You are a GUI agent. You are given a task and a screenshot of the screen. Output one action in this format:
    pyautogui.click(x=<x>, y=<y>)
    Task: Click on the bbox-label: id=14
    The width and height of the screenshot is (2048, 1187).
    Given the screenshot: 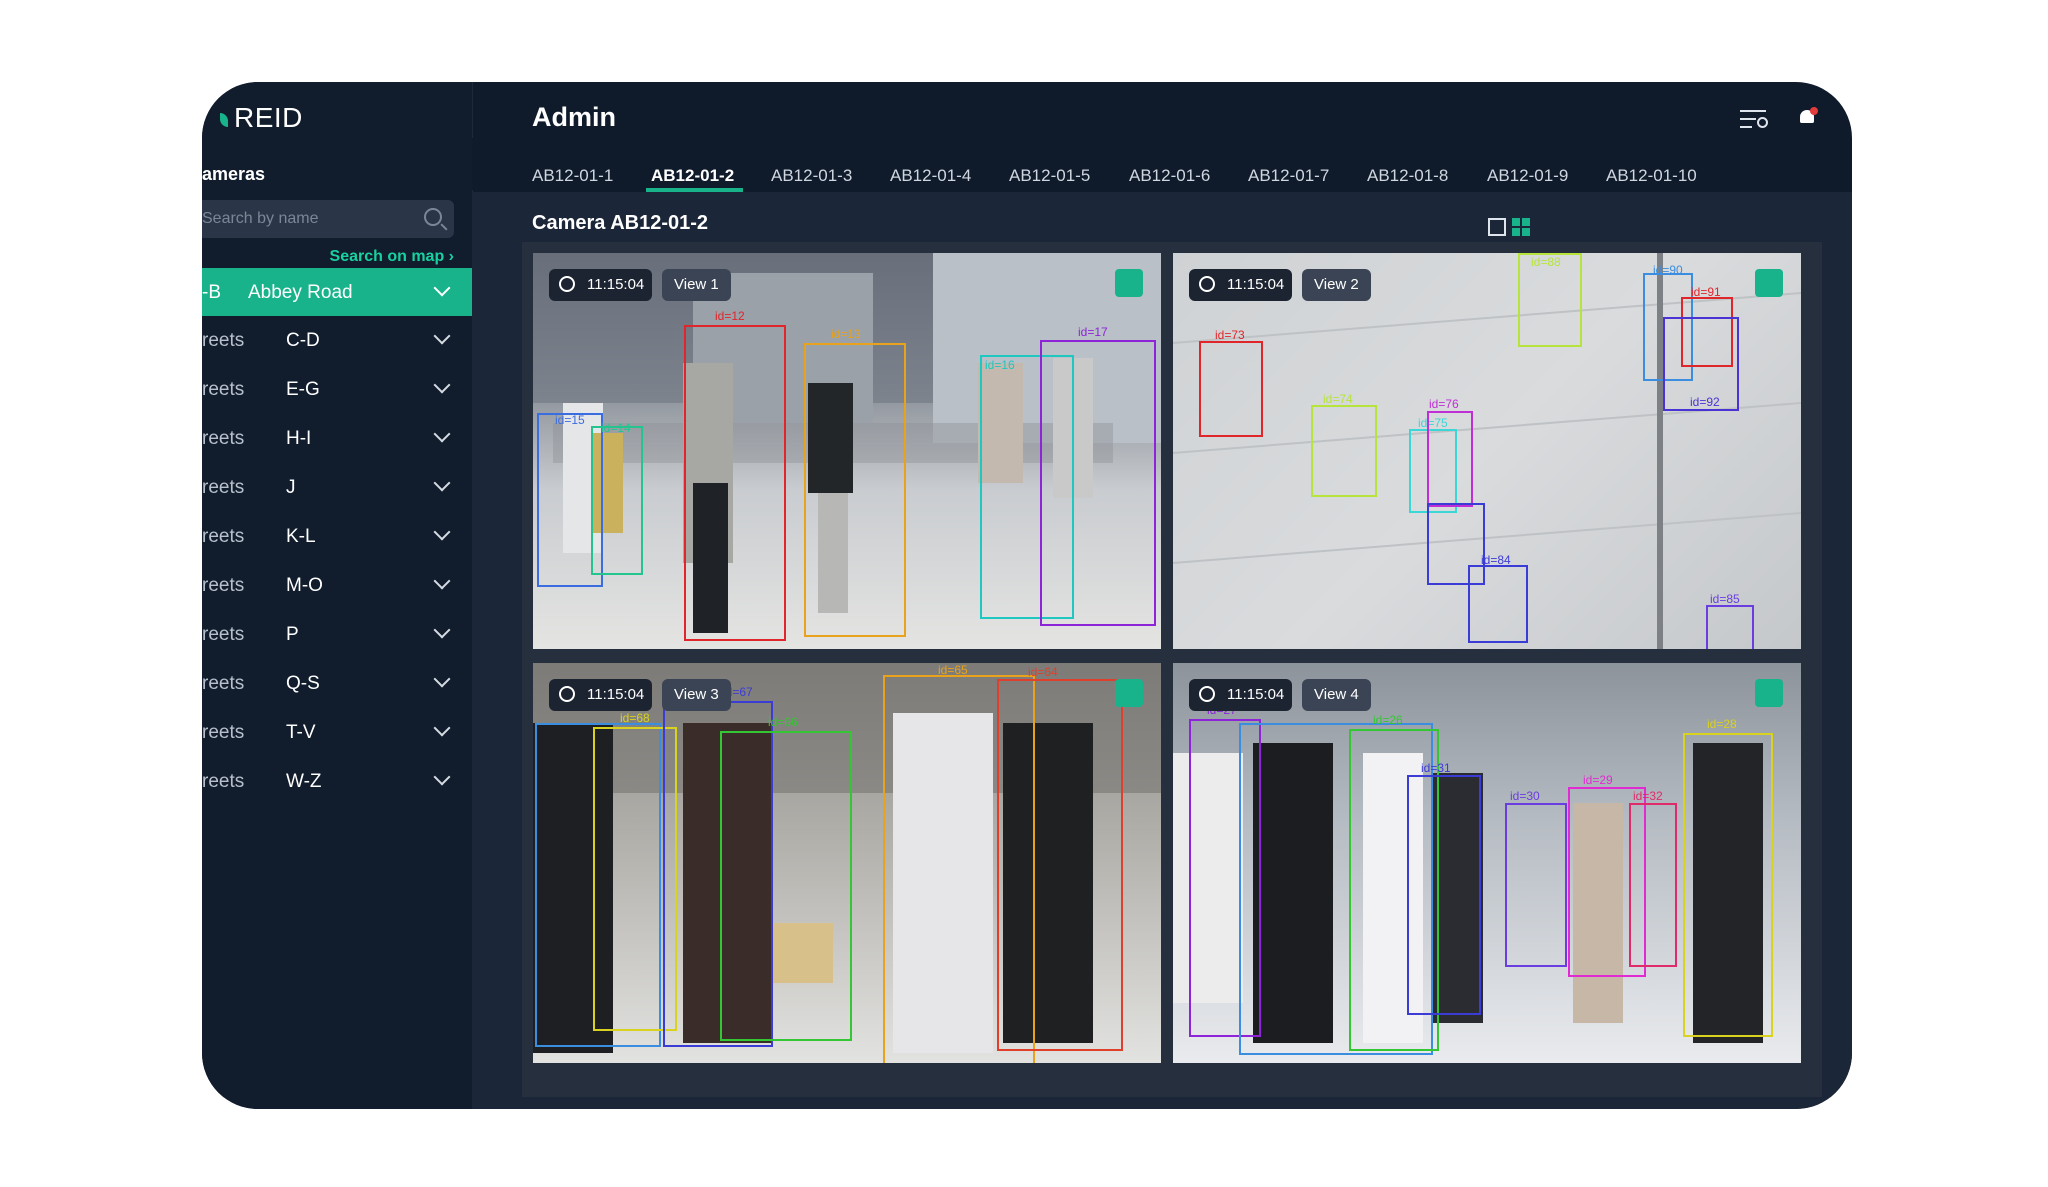 What is the action you would take?
    pyautogui.click(x=616, y=428)
    